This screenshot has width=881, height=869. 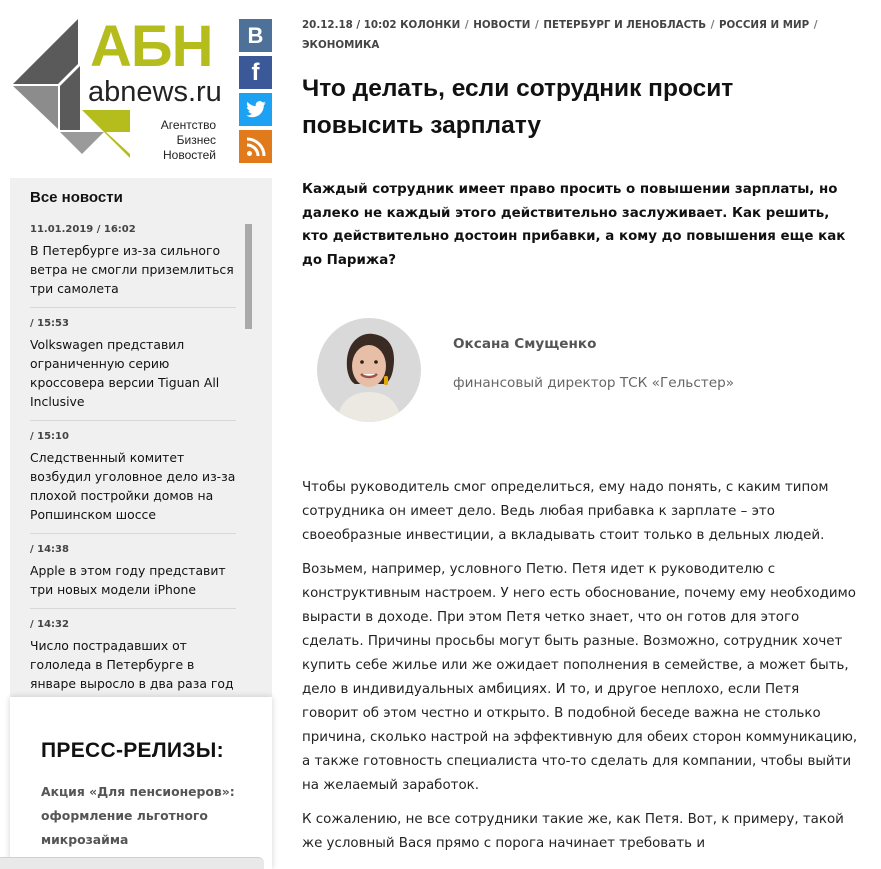 I want to click on news-date: / 15:10, so click(x=49, y=436).